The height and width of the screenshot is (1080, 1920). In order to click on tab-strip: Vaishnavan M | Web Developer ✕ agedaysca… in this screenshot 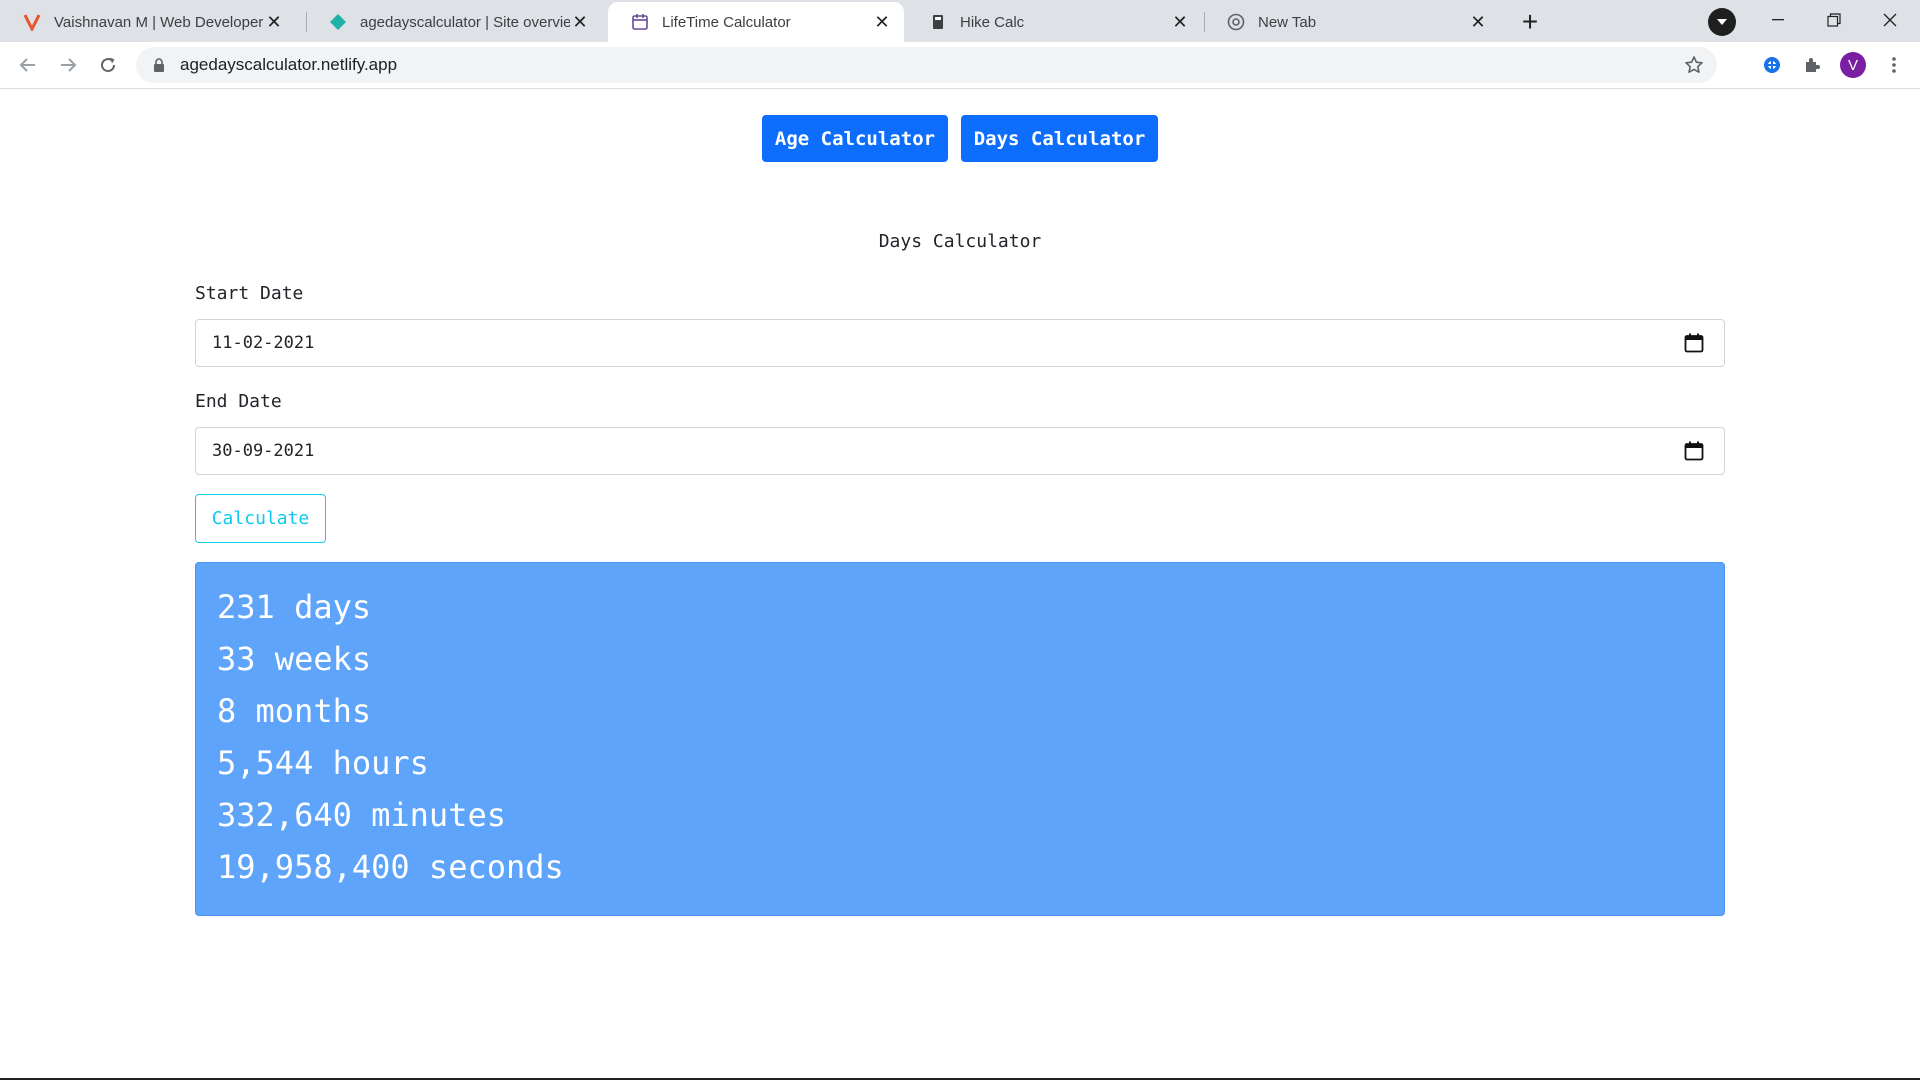, I will do `click(960, 21)`.